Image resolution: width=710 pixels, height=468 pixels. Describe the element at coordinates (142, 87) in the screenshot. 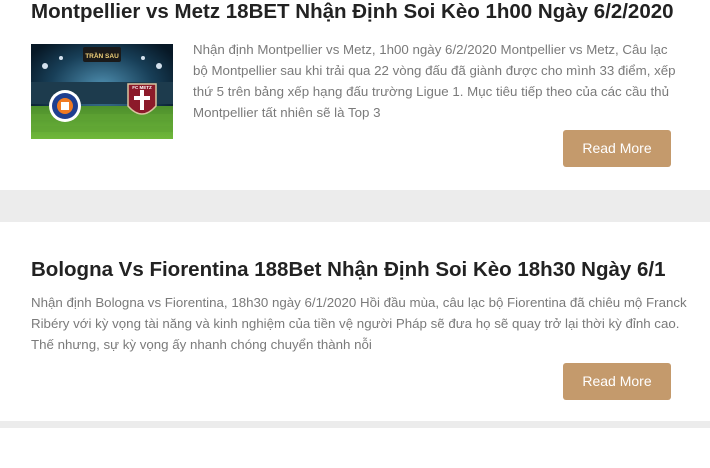

I see `svg-text: FC METZ` at that location.